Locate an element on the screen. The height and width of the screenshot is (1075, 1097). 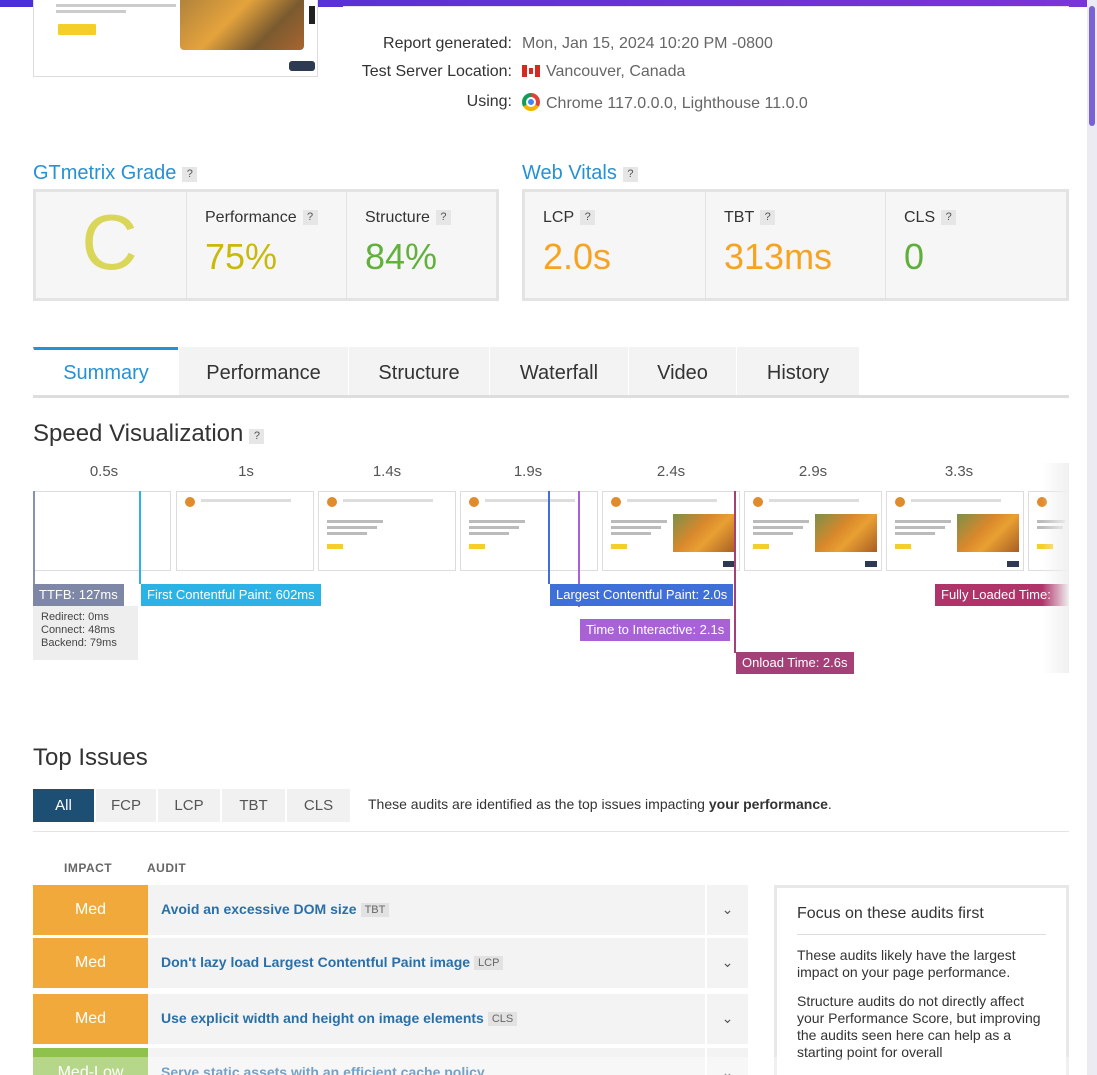
tab-performance: Performance is located at coordinates (263, 371).